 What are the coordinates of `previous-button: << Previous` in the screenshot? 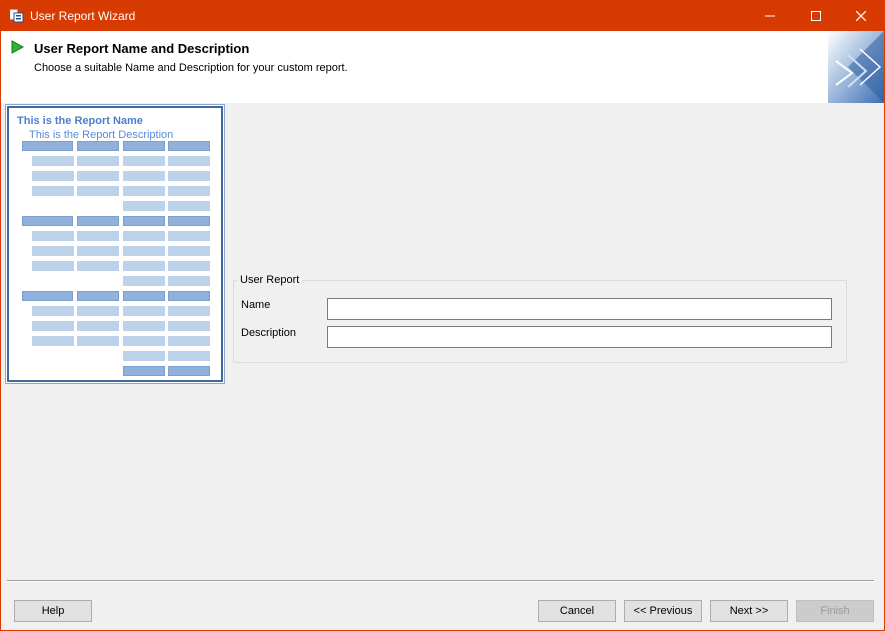 It's located at (663, 611).